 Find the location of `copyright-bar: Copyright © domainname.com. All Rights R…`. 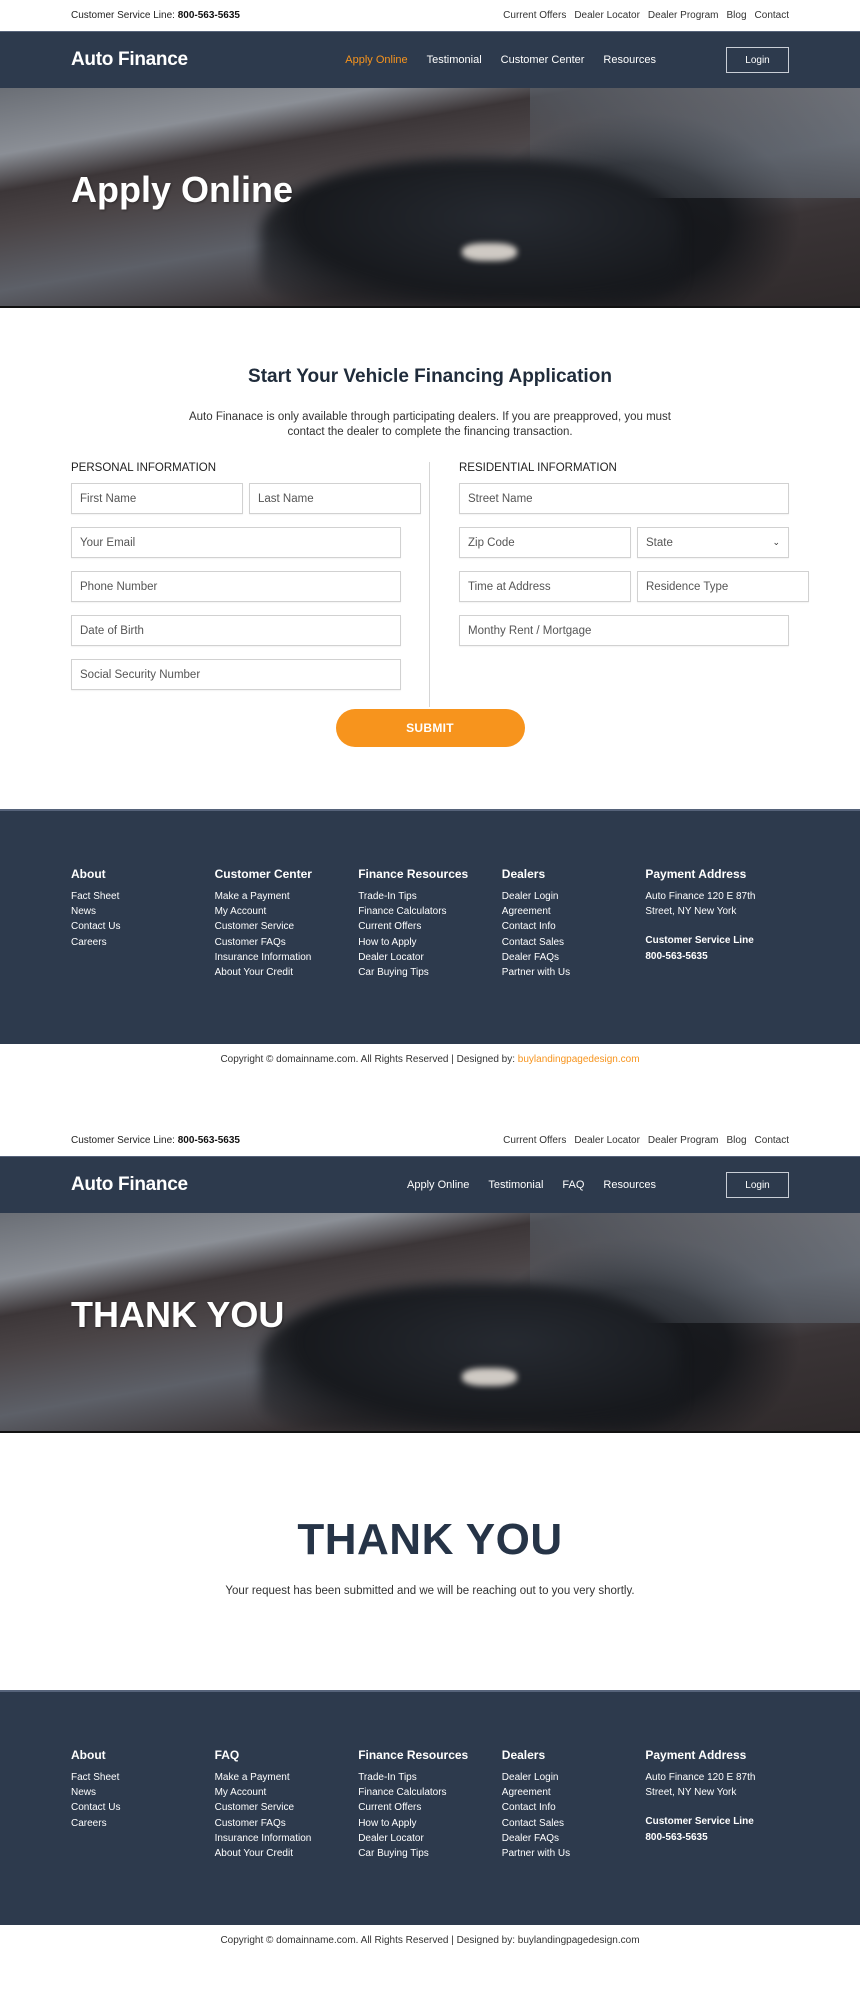

copyright-bar: Copyright © domainname.com. All Rights R… is located at coordinates (430, 1061).